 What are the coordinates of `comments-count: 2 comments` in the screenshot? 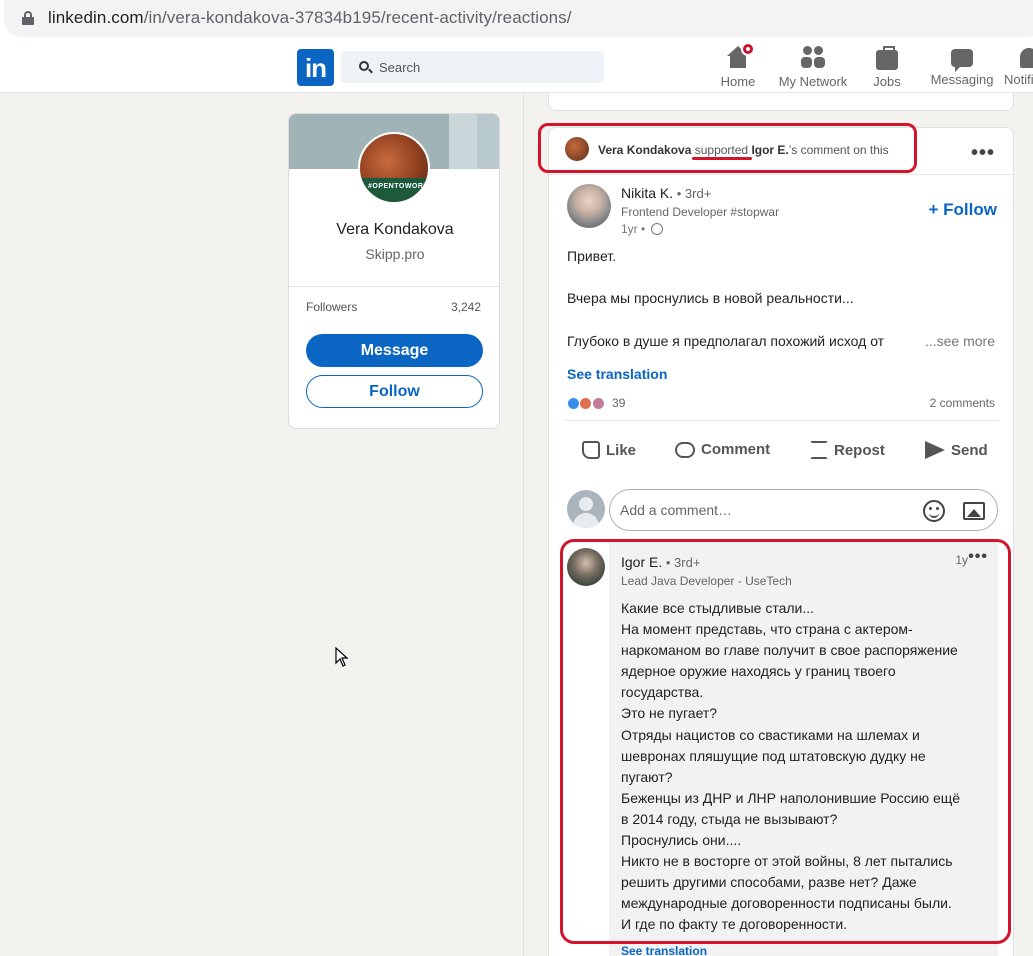 It's located at (962, 403).